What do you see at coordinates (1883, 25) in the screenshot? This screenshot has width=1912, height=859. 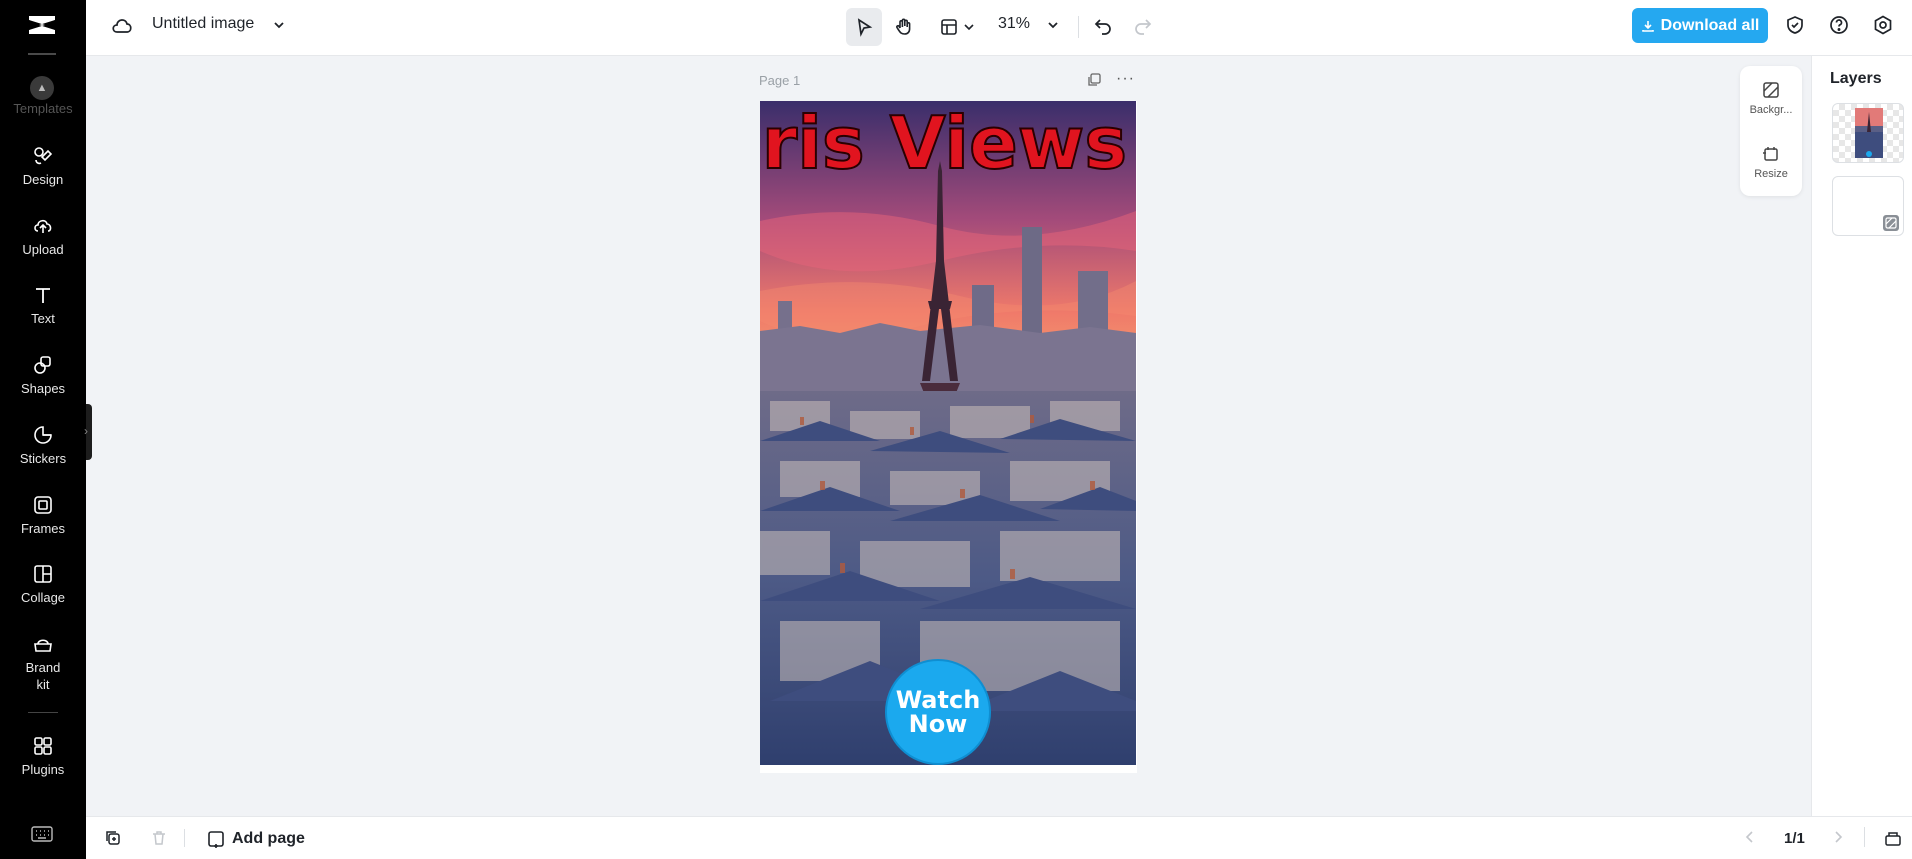 I see `settings-gear-icon` at bounding box center [1883, 25].